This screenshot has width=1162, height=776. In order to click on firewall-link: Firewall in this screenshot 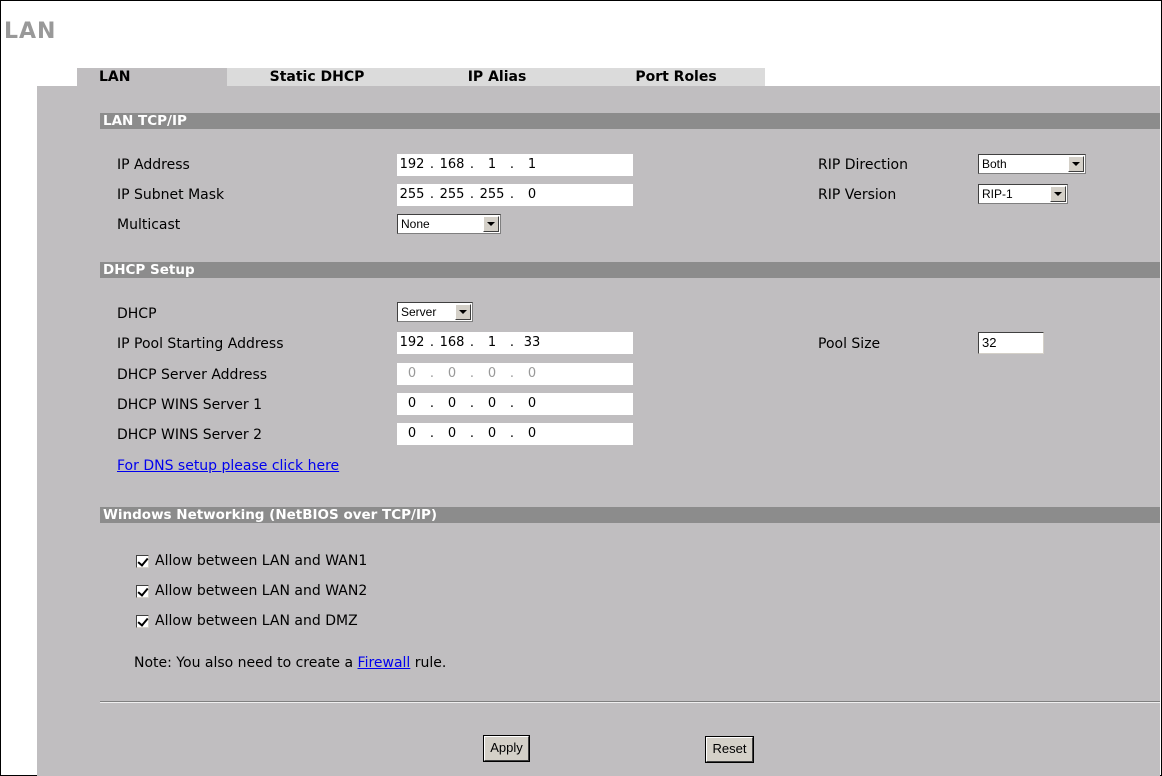, I will do `click(384, 663)`.